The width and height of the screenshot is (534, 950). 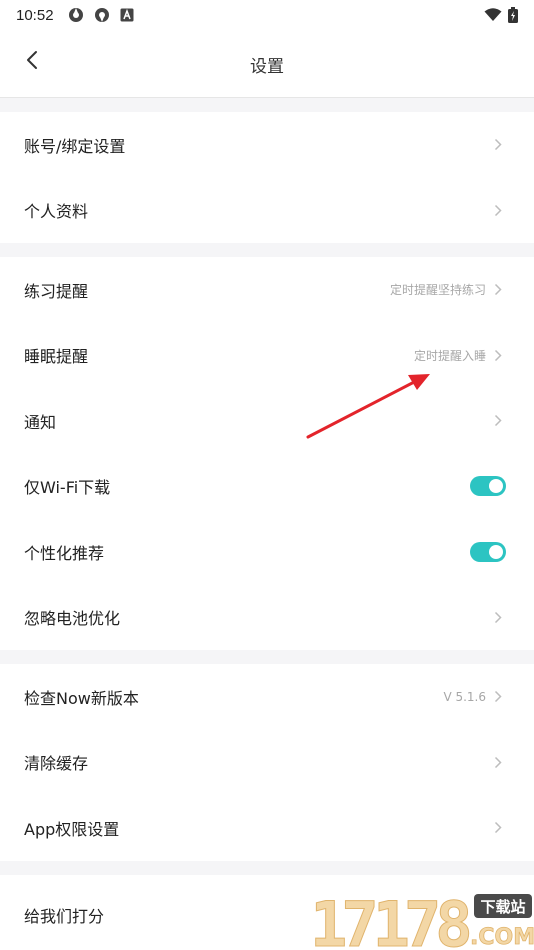 What do you see at coordinates (267, 421) in the screenshot?
I see `notification-row: 通知` at bounding box center [267, 421].